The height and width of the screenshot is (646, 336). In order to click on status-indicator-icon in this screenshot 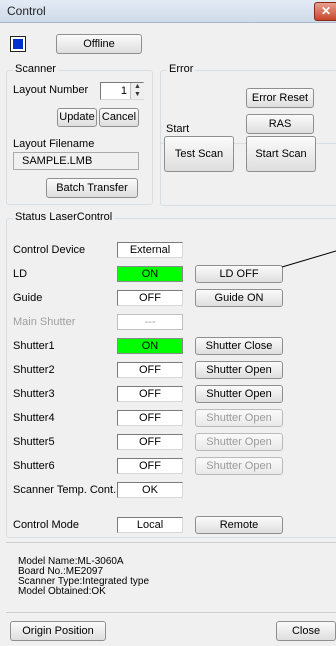, I will do `click(18, 44)`.